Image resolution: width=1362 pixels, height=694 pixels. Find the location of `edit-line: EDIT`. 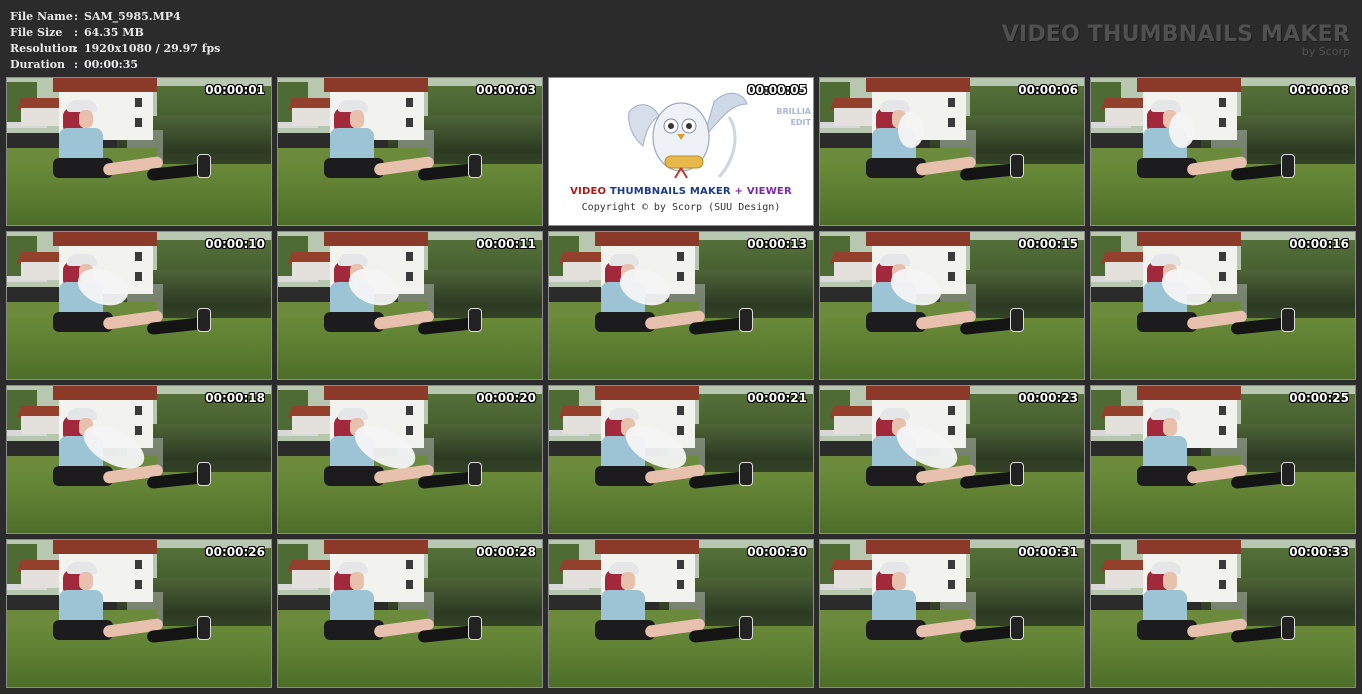

edit-line: EDIT is located at coordinates (800, 122).